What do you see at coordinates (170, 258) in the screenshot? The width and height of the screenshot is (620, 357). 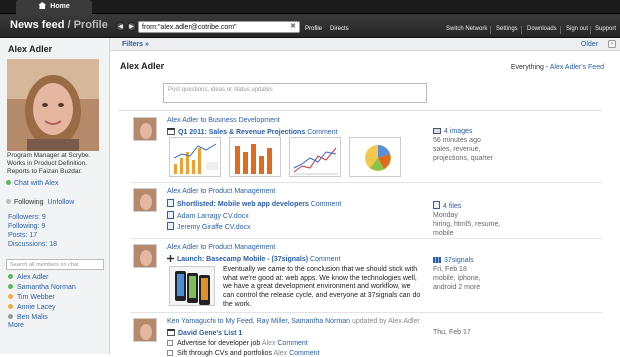 I see `plugin-icon` at bounding box center [170, 258].